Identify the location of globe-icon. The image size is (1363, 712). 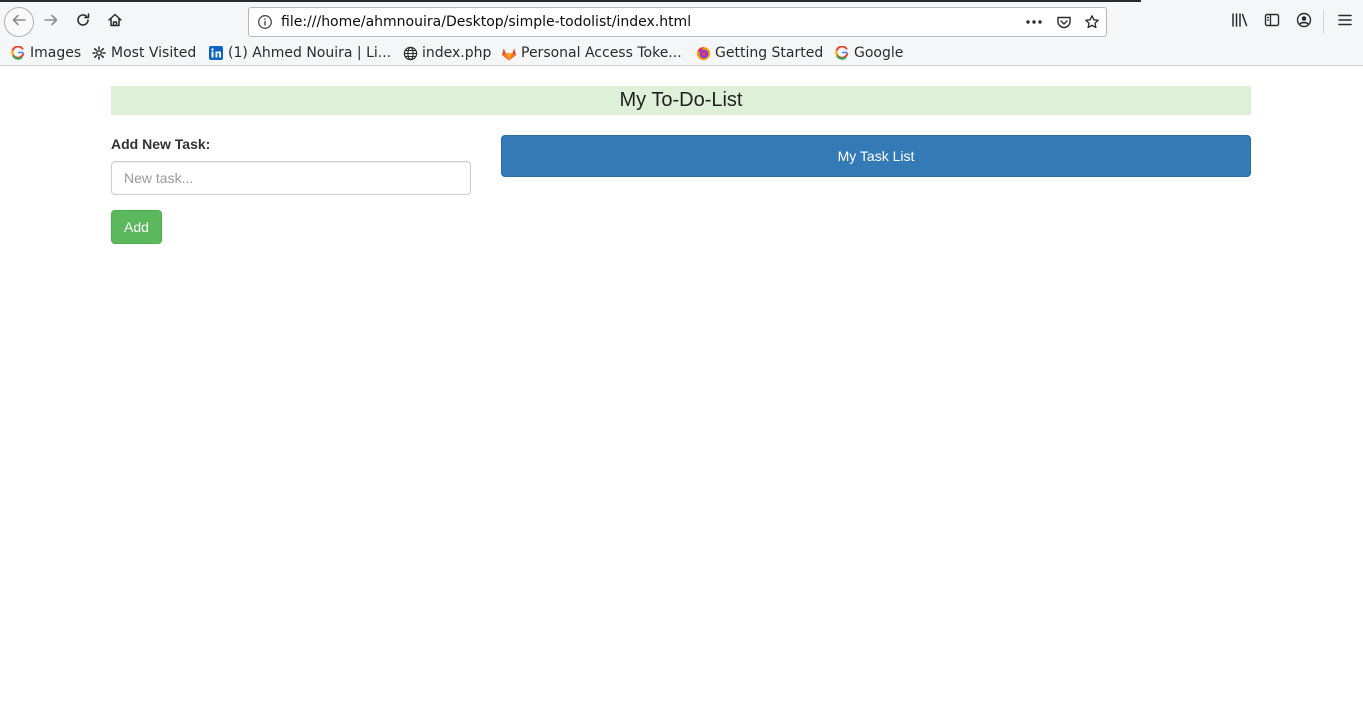
(410, 53).